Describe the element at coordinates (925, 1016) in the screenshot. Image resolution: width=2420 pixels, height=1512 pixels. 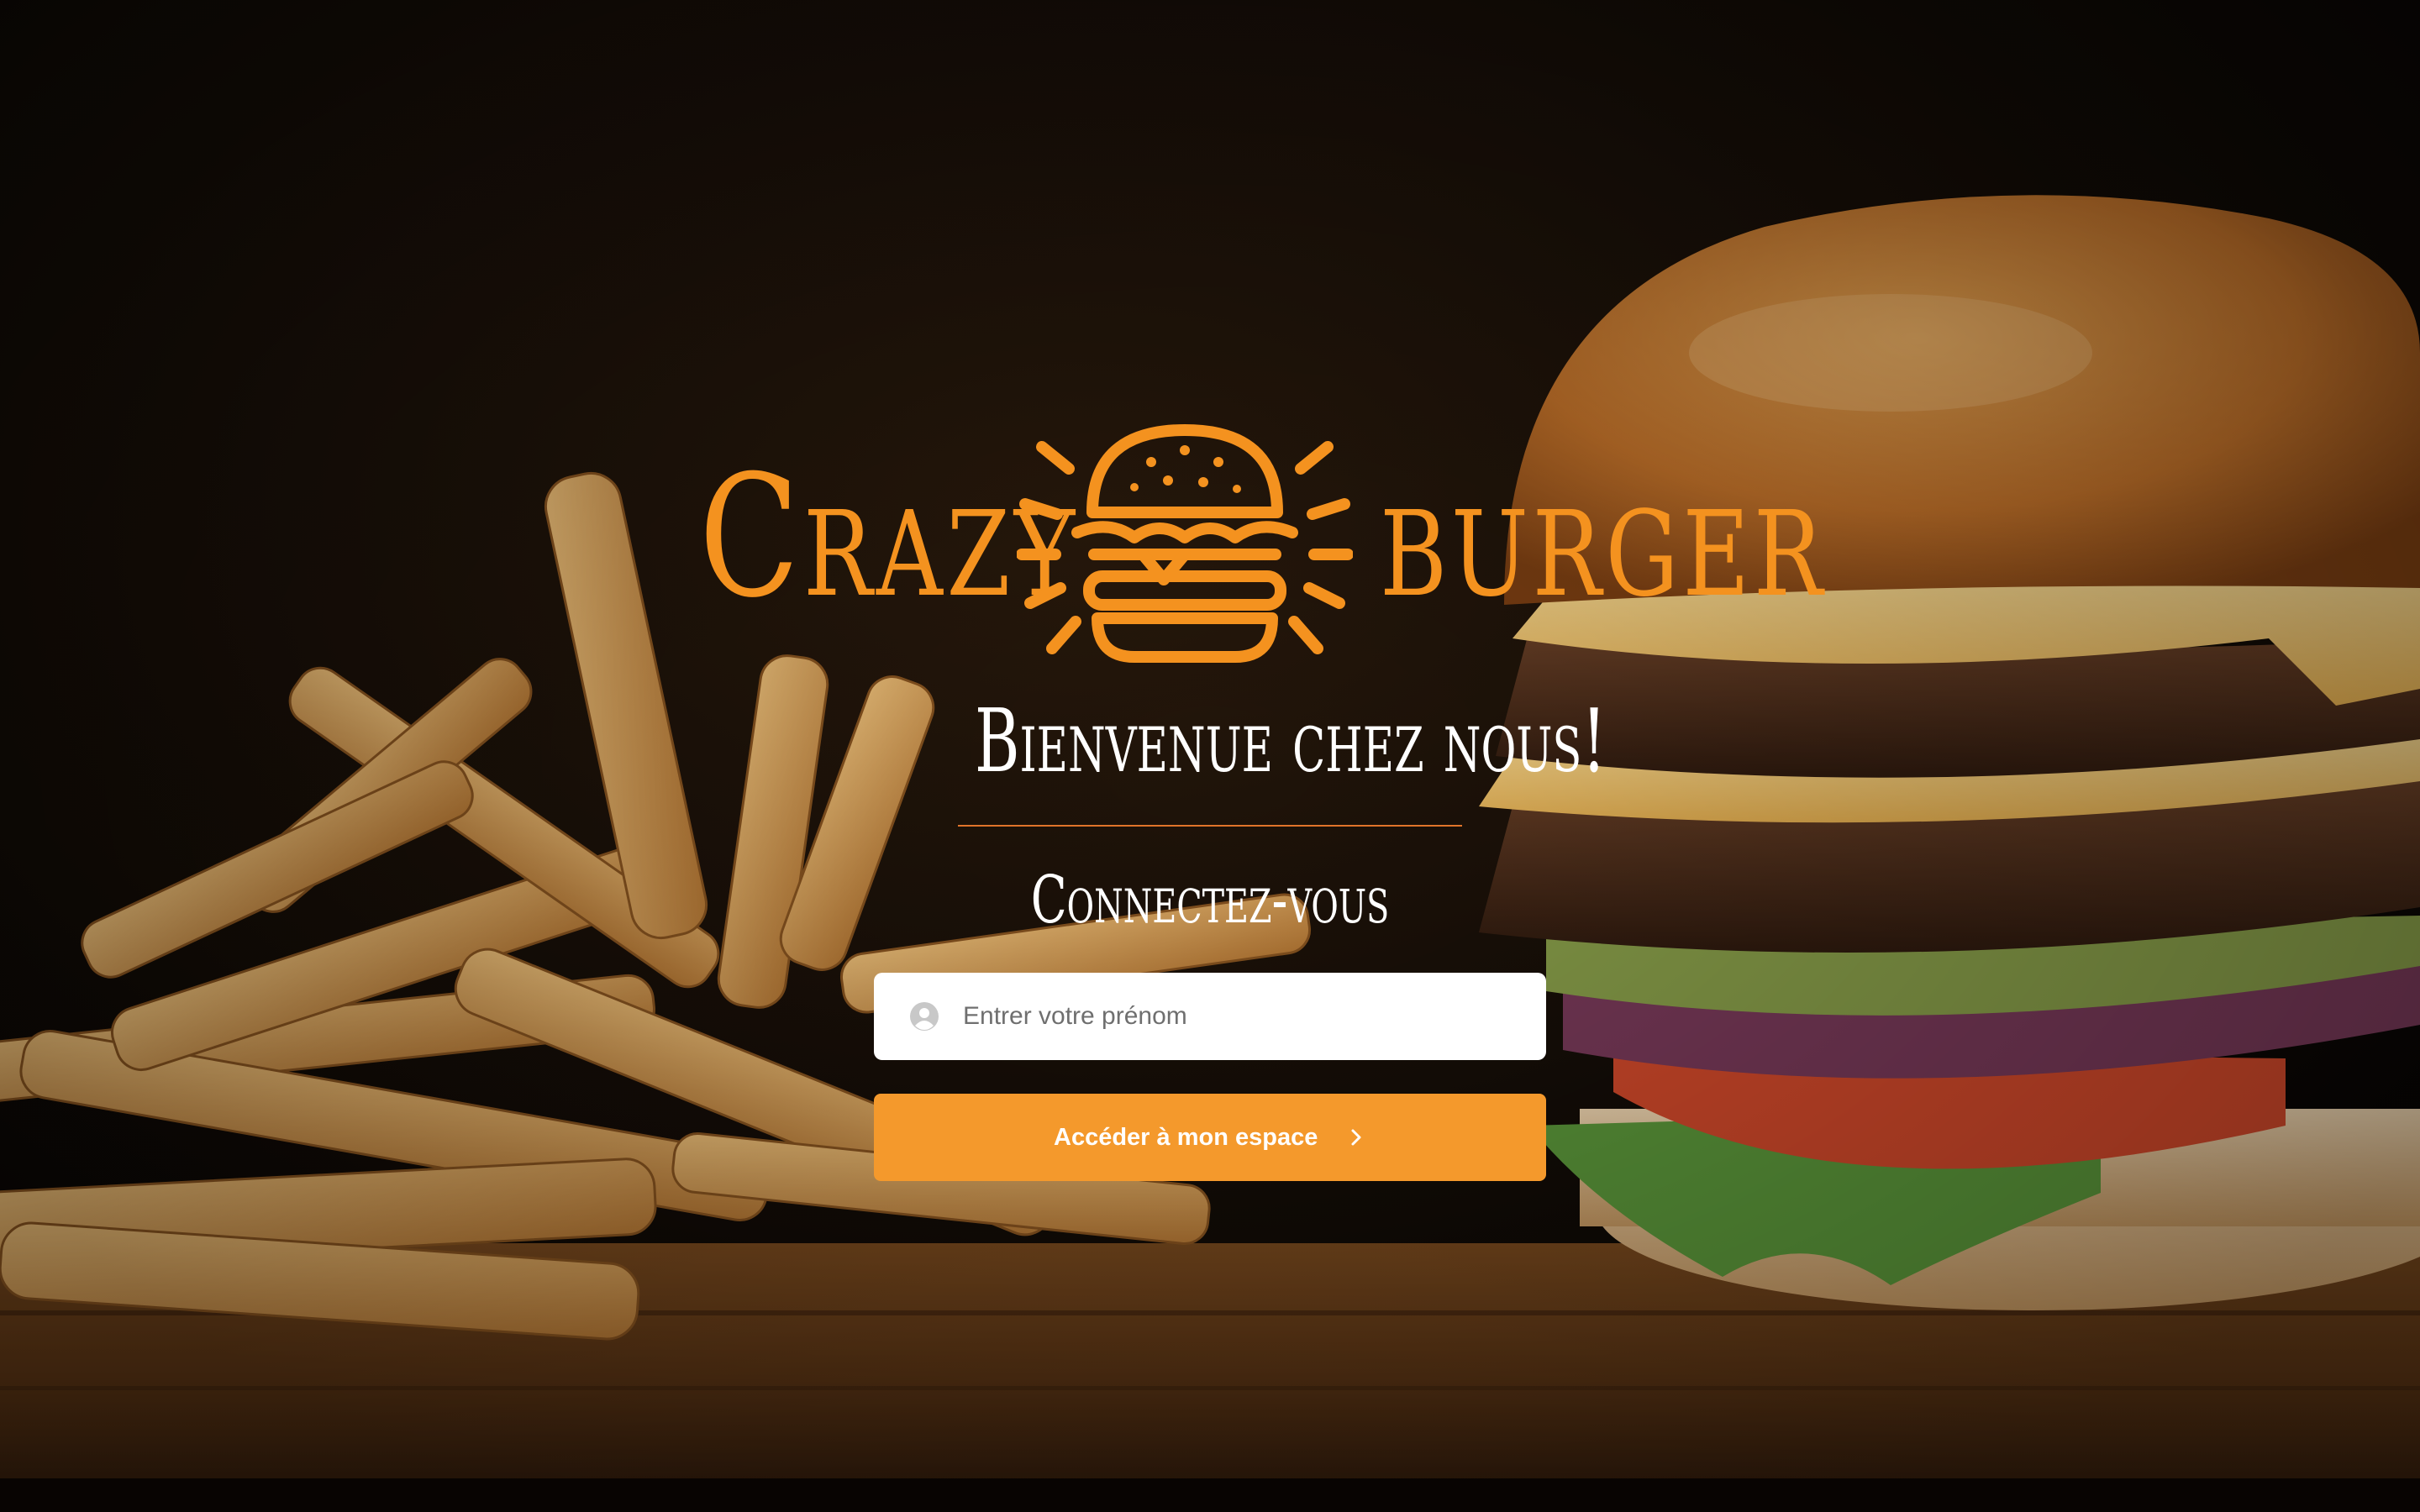
I see `user-circle-icon` at that location.